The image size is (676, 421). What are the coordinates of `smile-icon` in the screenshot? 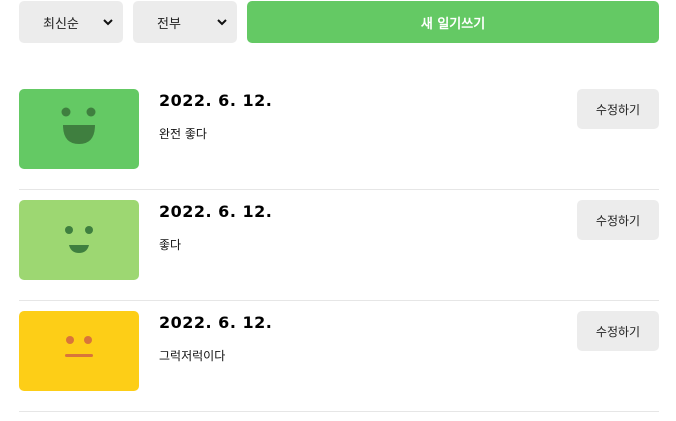 It's located at (79, 240).